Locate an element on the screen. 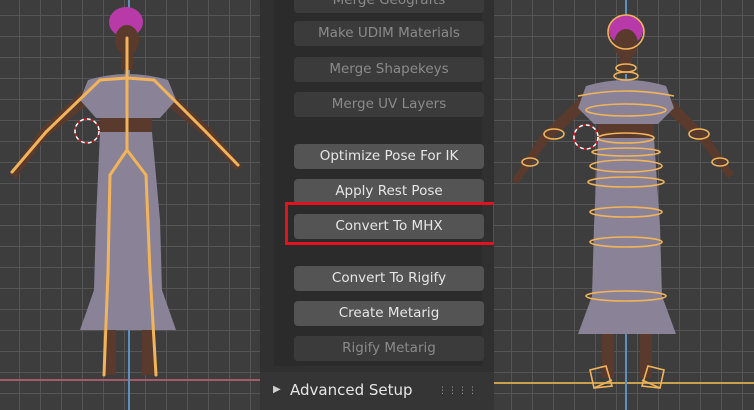 The width and height of the screenshot is (754, 410). advanced-setup-header: ▶ Advanced Setup ⋮⋮⋮⋮ is located at coordinates (377, 391).